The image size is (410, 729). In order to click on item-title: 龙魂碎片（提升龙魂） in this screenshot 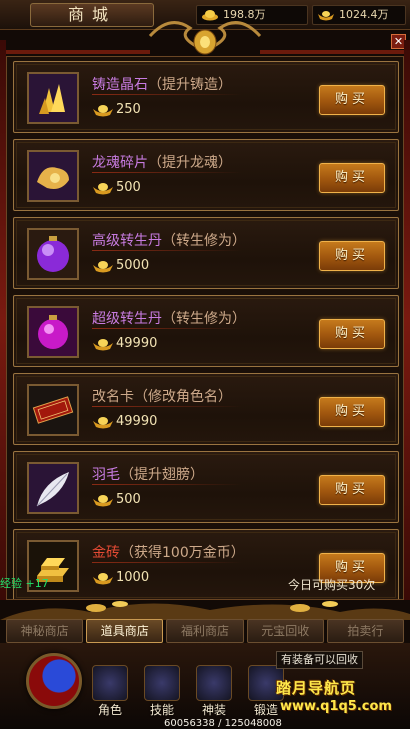, I will do `click(162, 162)`.